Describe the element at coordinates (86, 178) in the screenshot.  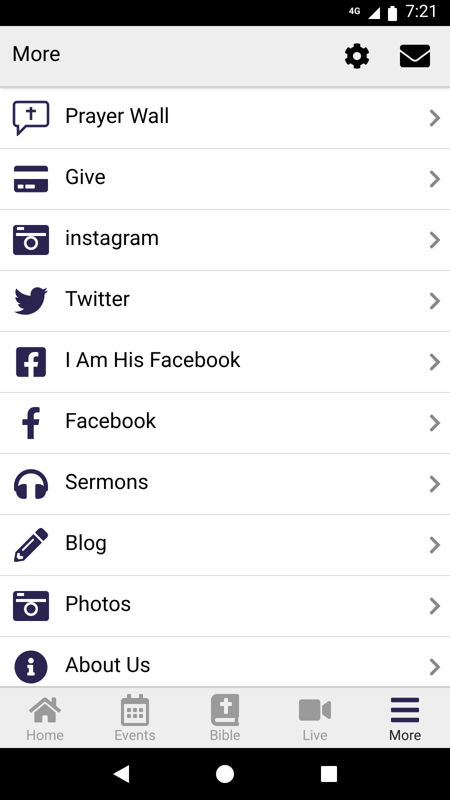
I see `item-label: Give` at that location.